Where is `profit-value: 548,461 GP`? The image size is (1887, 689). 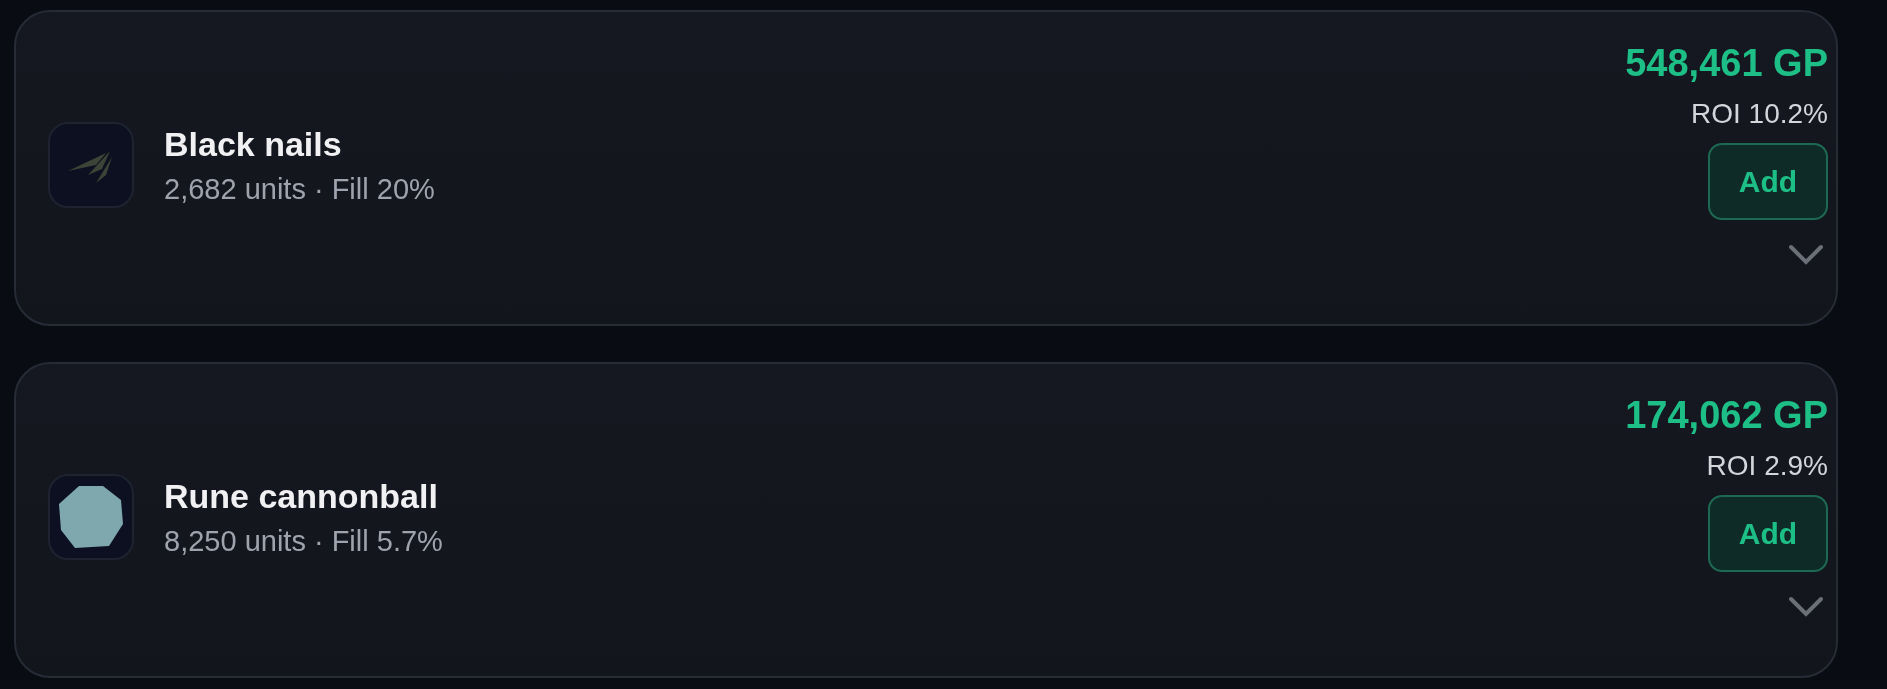 profit-value: 548,461 GP is located at coordinates (1726, 63).